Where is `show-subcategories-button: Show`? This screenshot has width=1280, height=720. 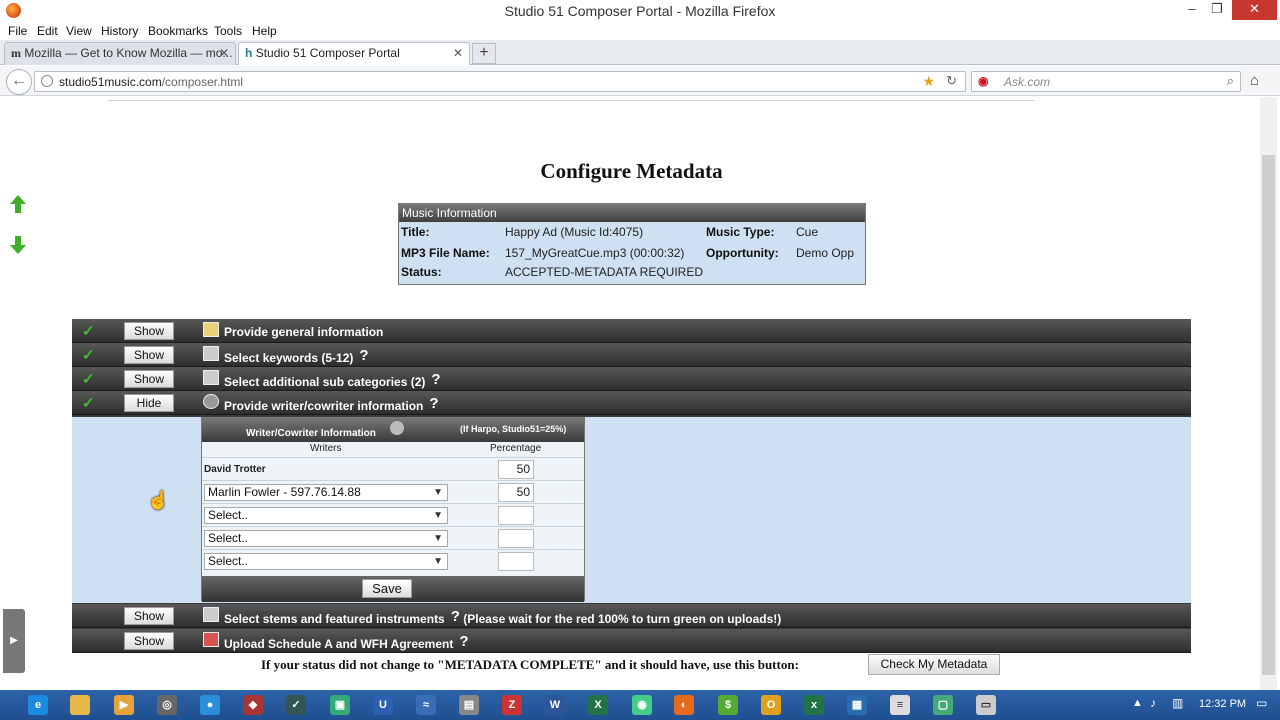 show-subcategories-button: Show is located at coordinates (149, 379).